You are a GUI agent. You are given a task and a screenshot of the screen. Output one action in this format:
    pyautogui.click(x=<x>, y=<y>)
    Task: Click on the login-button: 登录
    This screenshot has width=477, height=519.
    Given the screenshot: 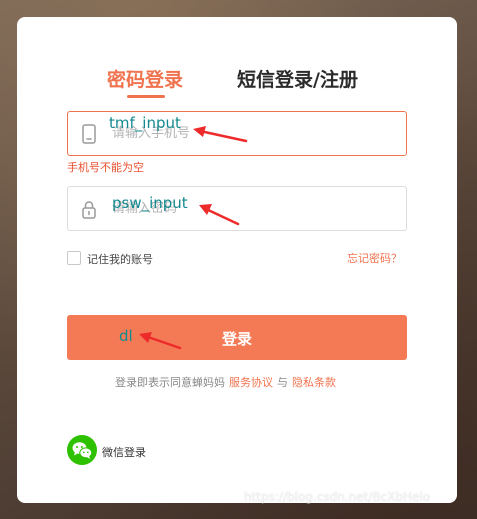 What is the action you would take?
    pyautogui.click(x=237, y=337)
    